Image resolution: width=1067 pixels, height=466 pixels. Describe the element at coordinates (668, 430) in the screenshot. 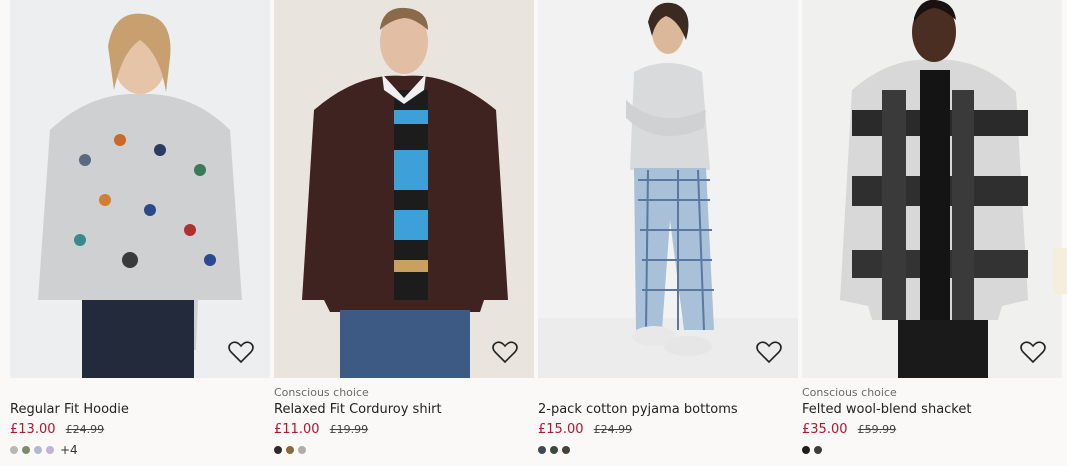

I see `product-prices: £15.00 £24.99` at that location.